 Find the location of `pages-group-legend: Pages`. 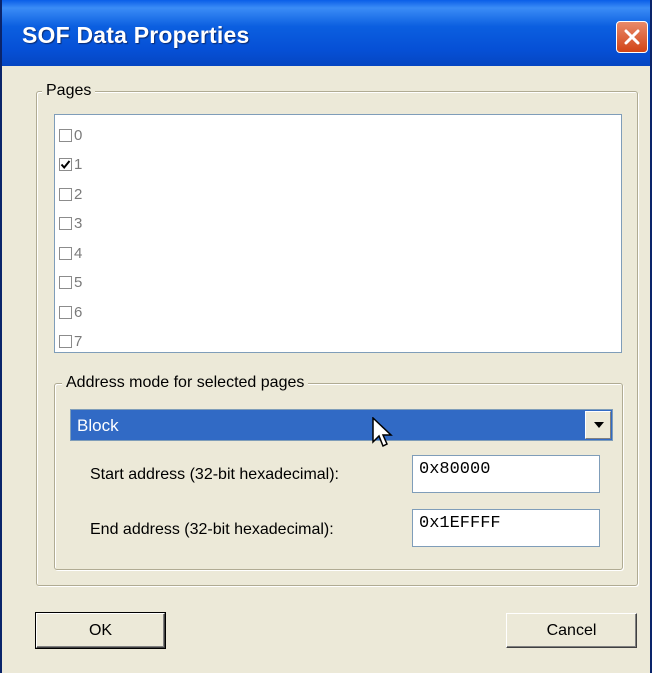

pages-group-legend: Pages is located at coordinates (69, 91).